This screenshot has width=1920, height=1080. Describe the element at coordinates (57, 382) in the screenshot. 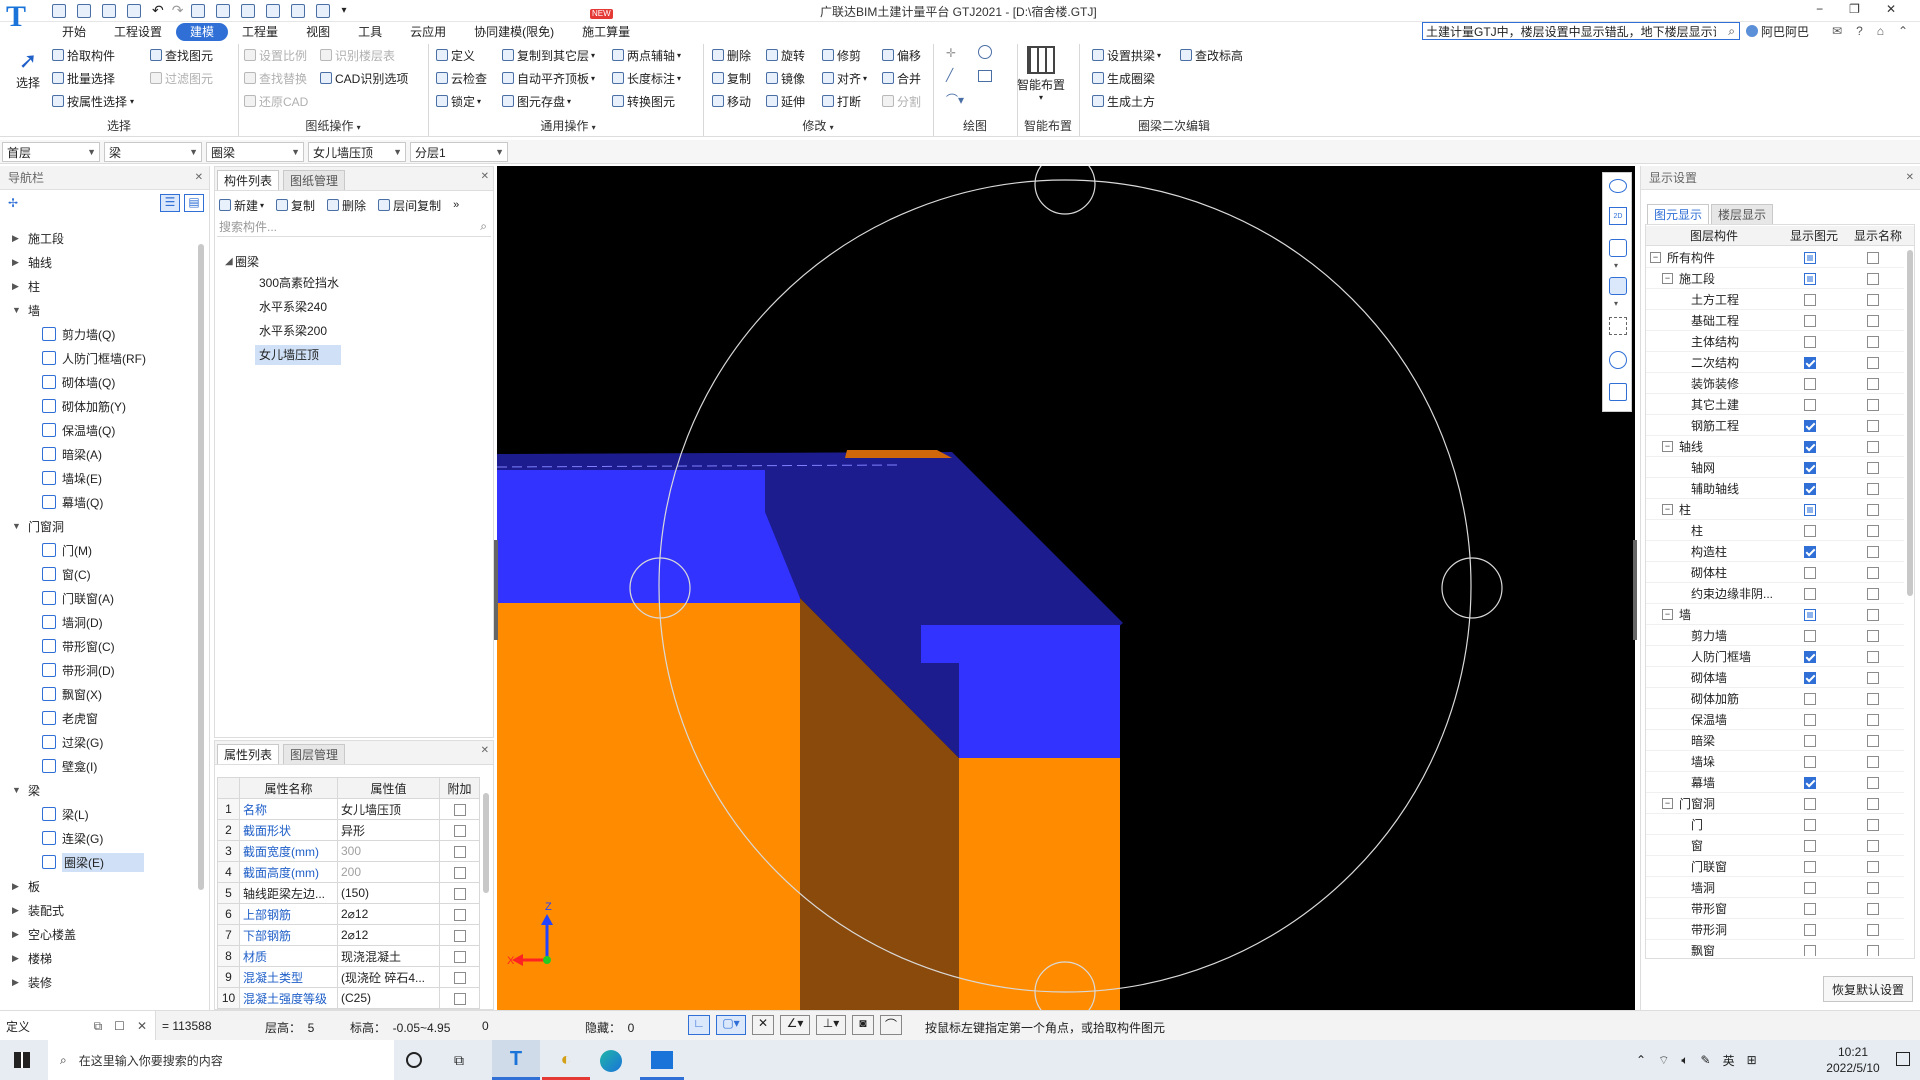

I see `nav-item: 砌体墙(Q)` at that location.